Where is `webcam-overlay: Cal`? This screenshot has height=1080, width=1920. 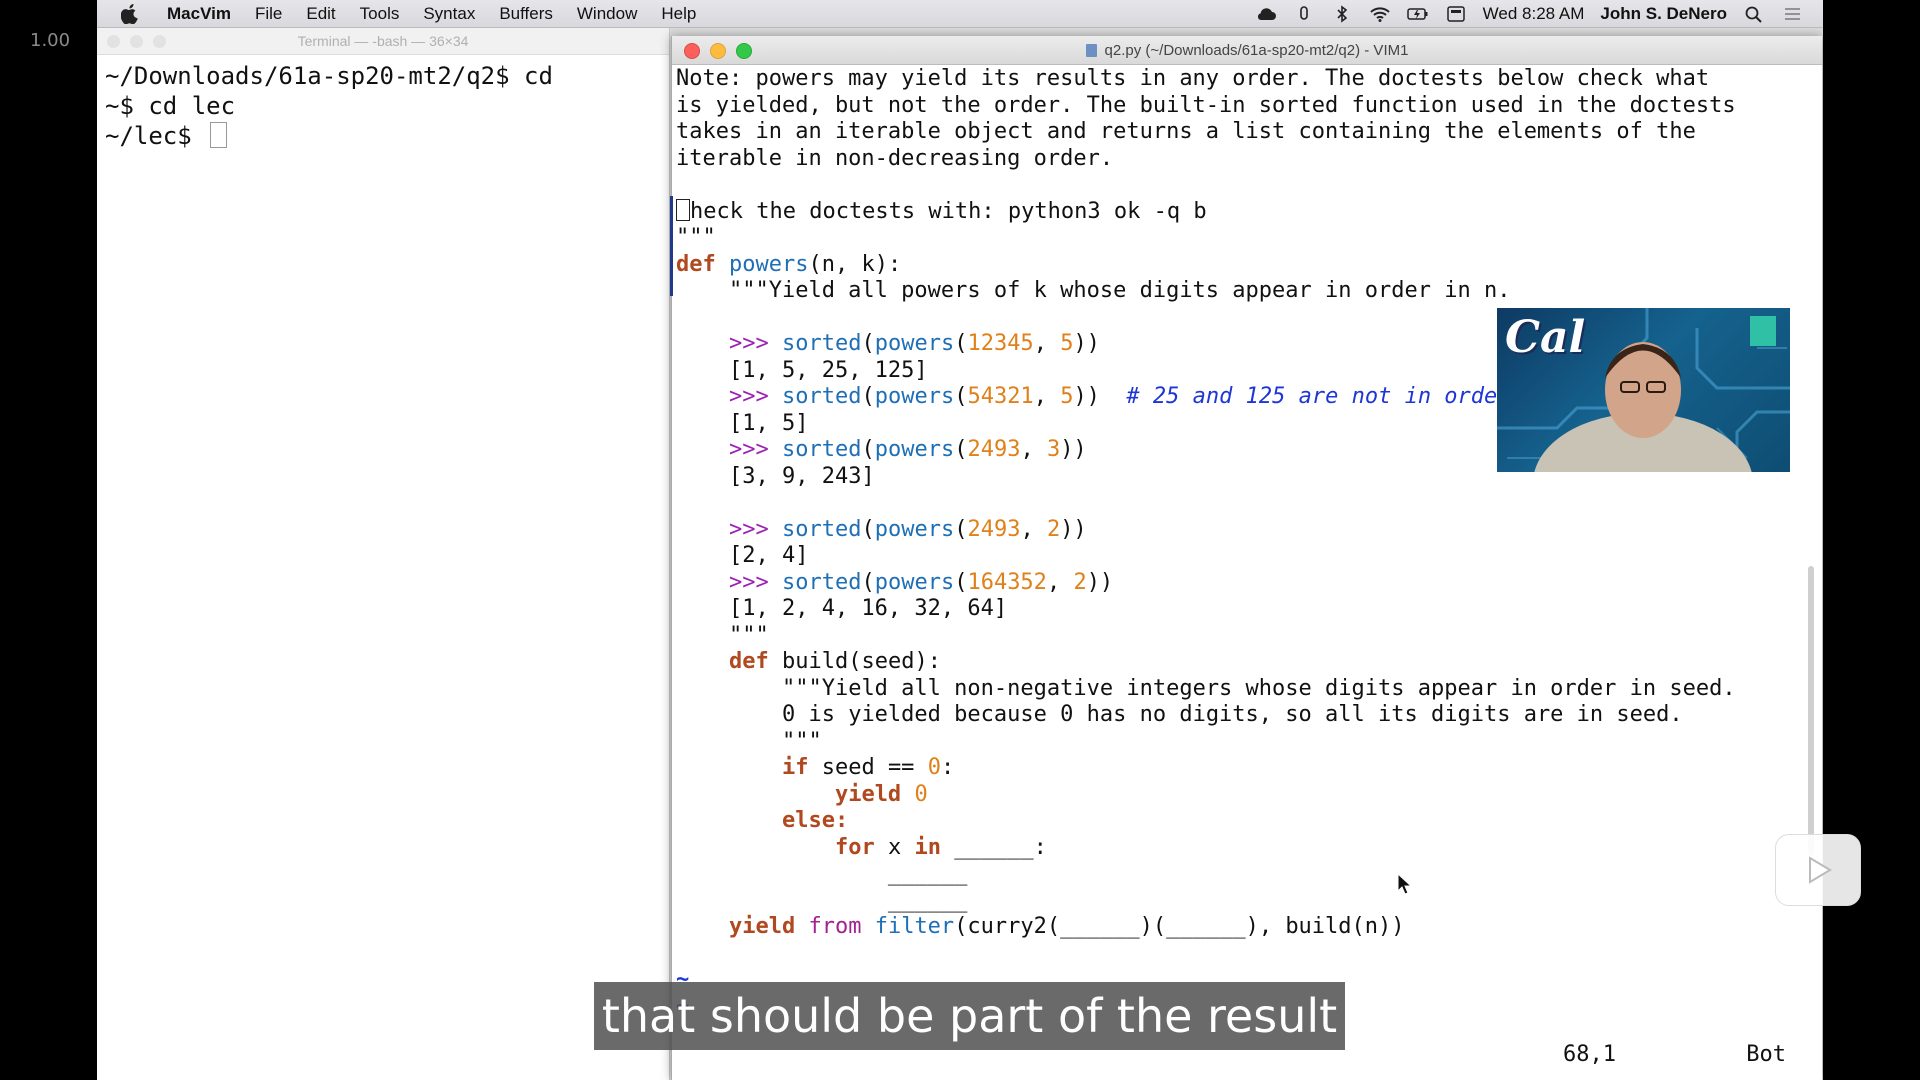 webcam-overlay: Cal is located at coordinates (1643, 390).